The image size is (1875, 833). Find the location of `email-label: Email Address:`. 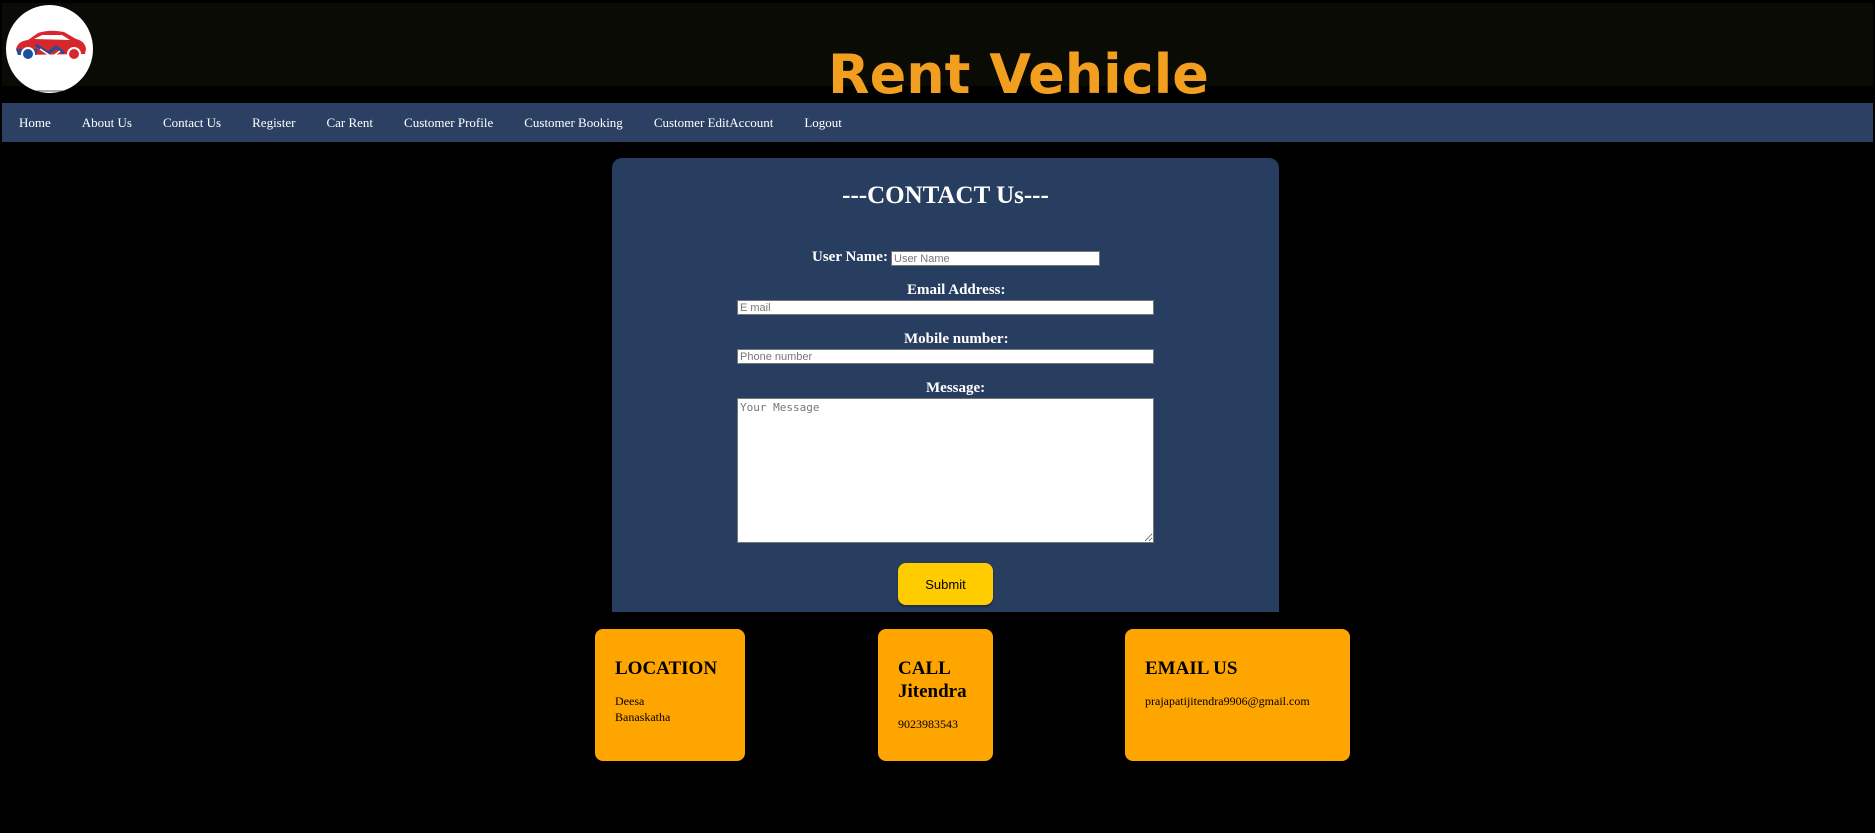

email-label: Email Address: is located at coordinates (956, 290).